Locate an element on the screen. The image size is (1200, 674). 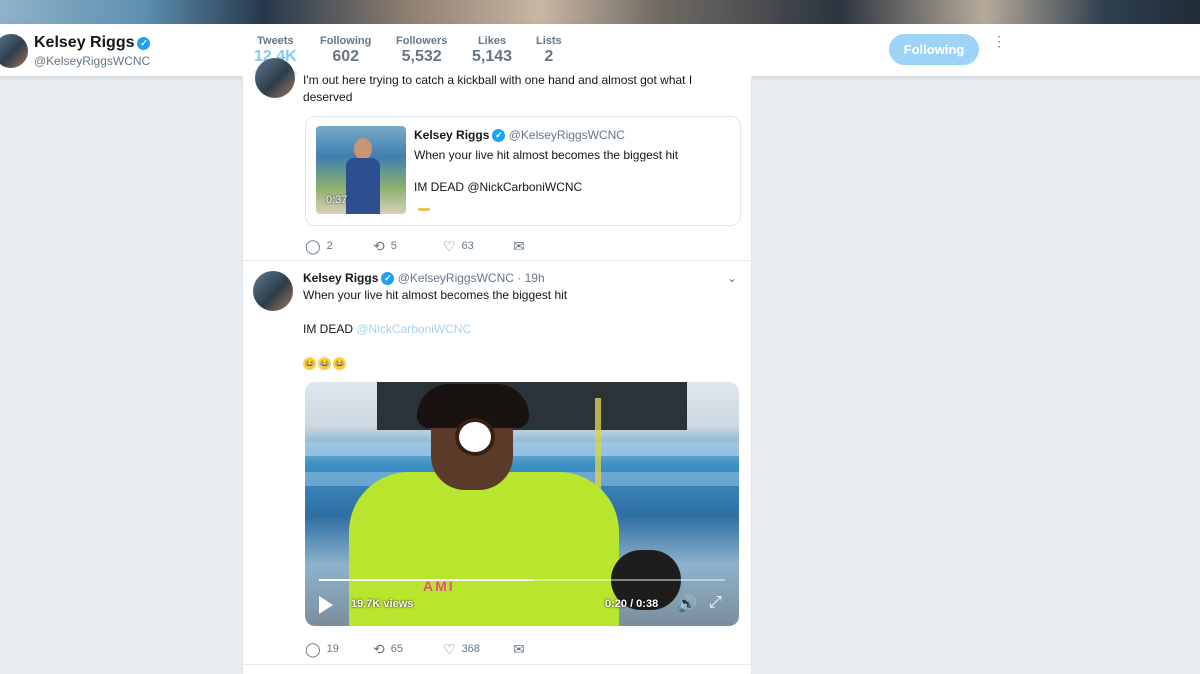
tweet-author: Kelsey Riggs ✓ @KelseyRiggsWCNC · 19h is located at coordinates (424, 278).